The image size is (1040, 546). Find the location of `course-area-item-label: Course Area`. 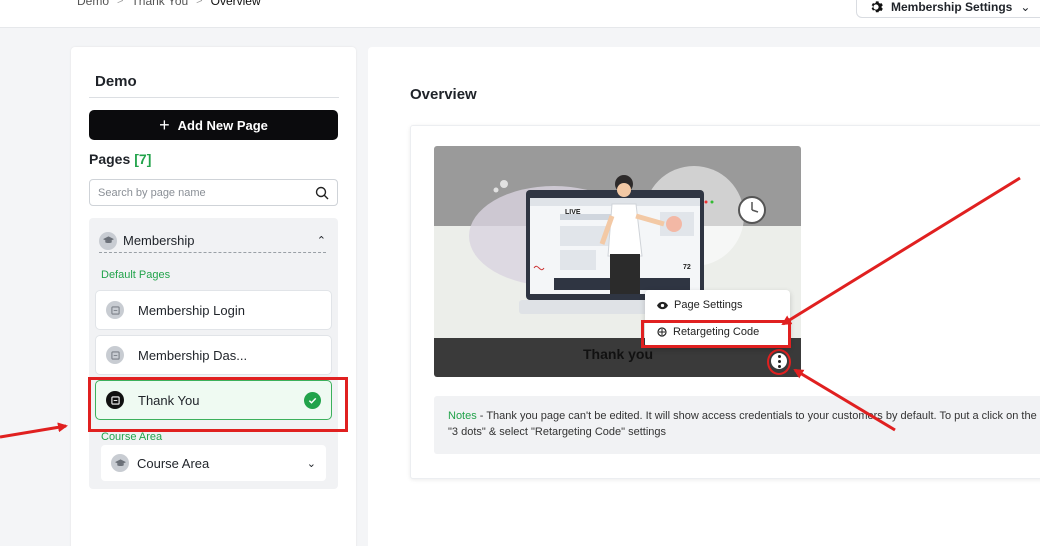

course-area-item-label: Course Area is located at coordinates (173, 463).